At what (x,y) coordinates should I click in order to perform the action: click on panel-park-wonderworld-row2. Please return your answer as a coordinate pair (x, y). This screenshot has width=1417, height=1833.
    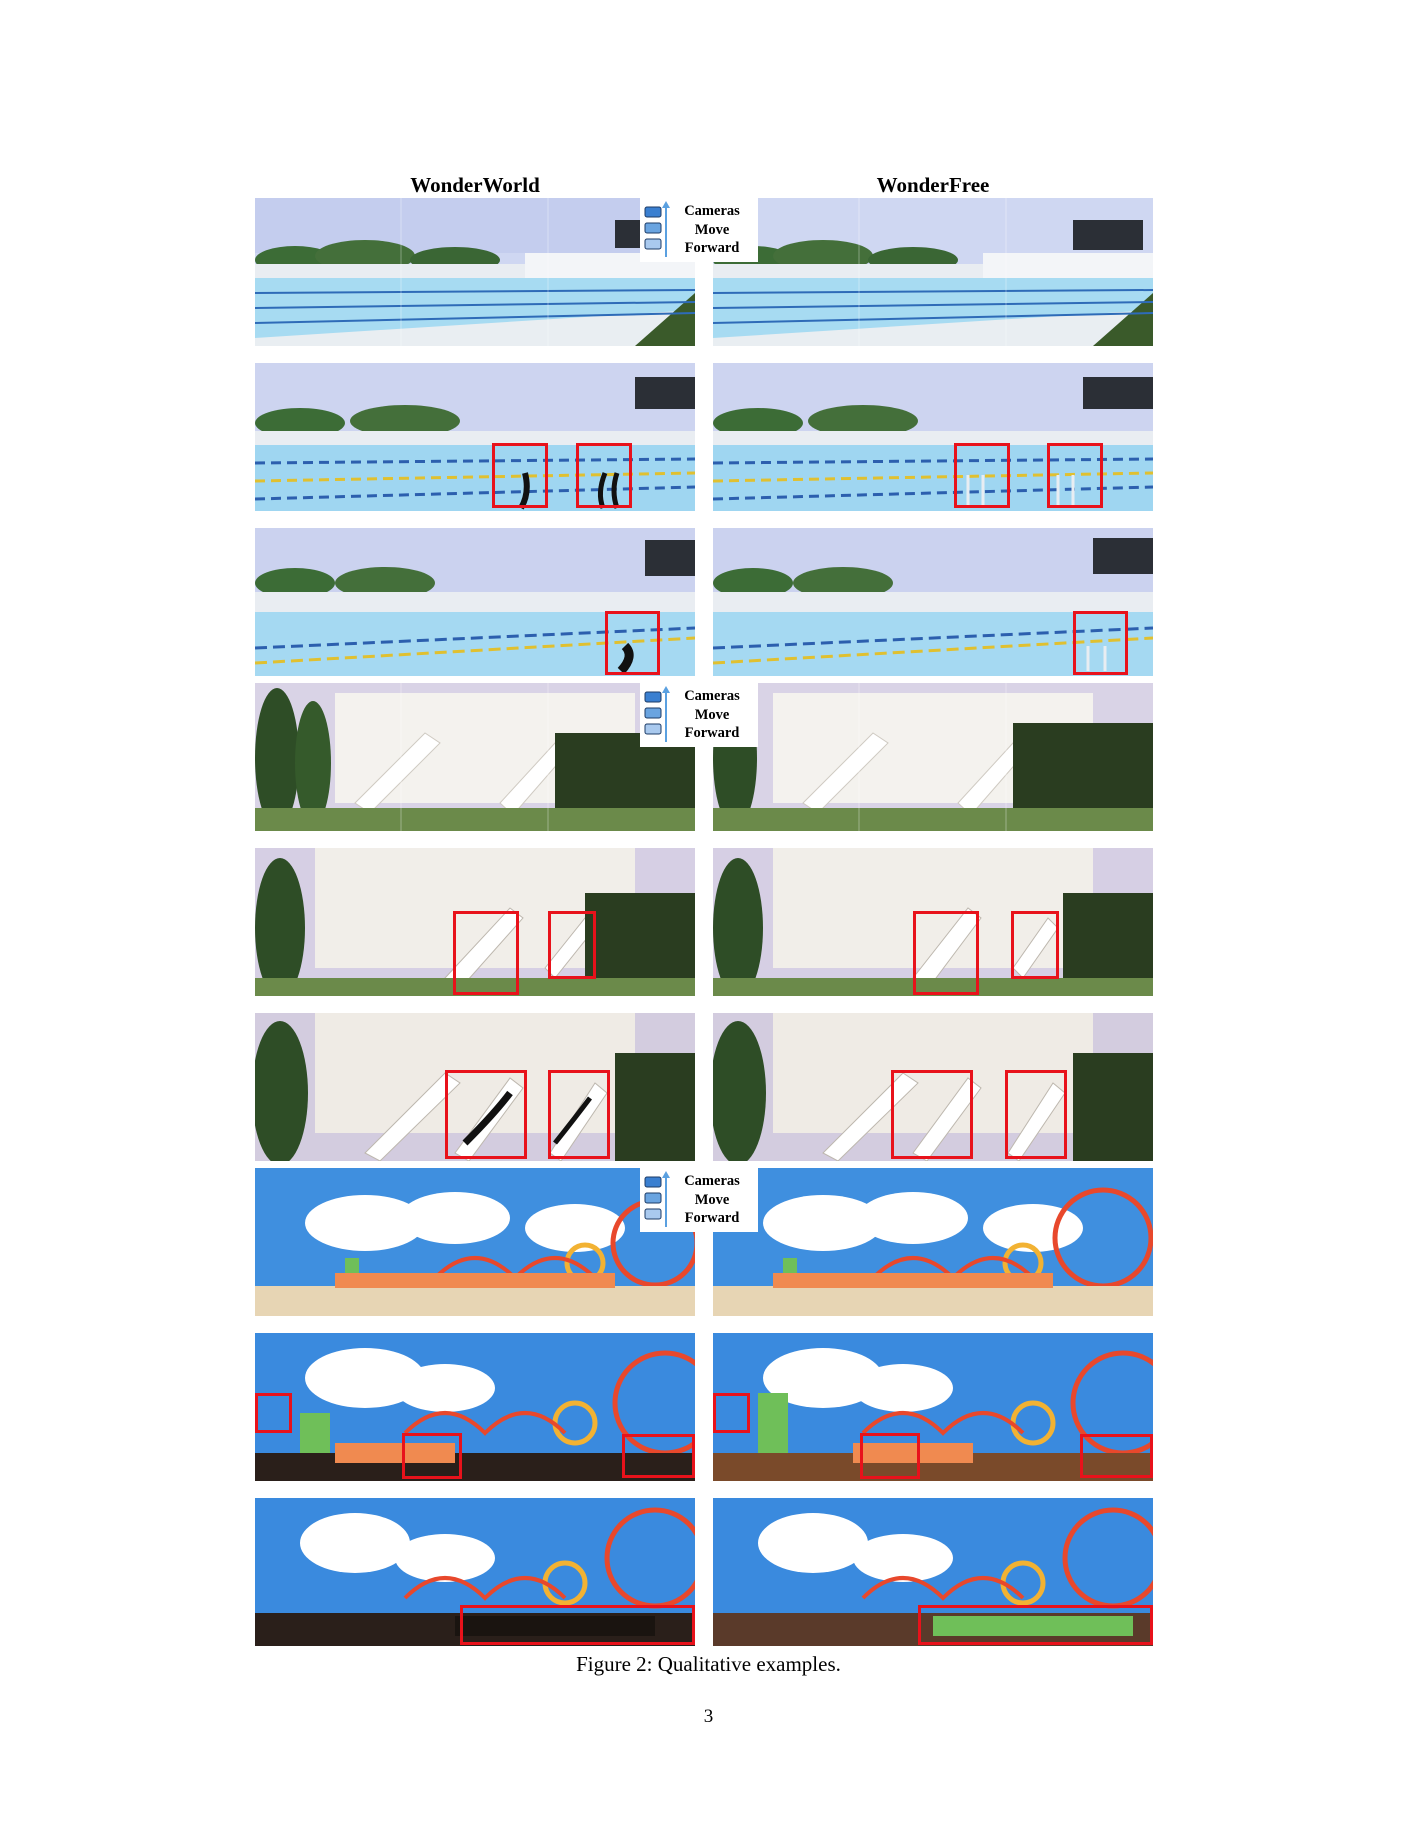
    Looking at the image, I should click on (475, 1407).